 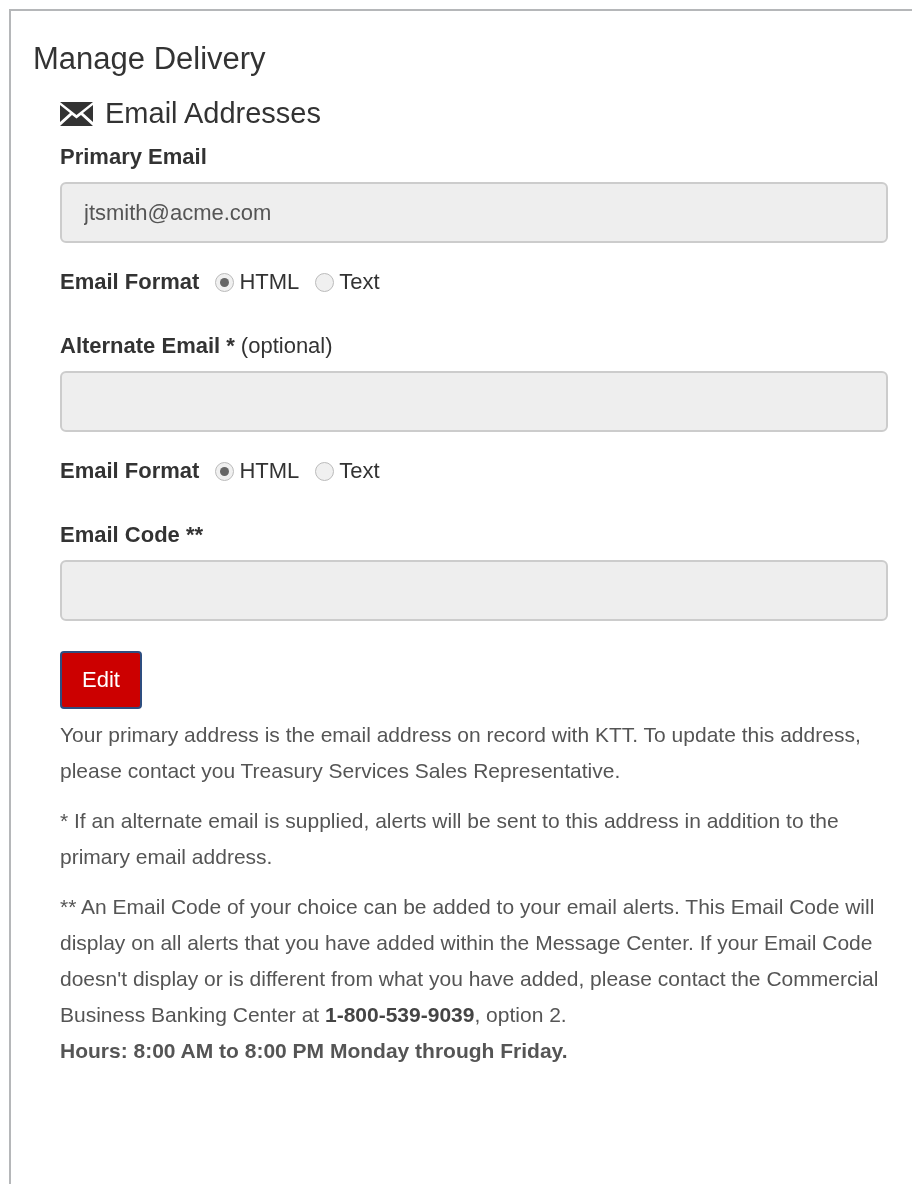 I want to click on field-label: Primary Email, so click(x=133, y=157).